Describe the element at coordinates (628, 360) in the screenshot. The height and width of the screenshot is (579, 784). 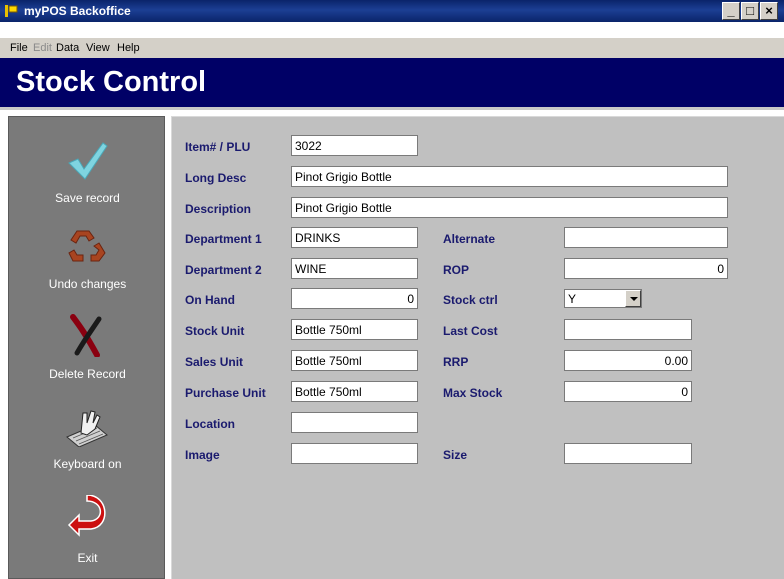
I see `rrp-field` at that location.